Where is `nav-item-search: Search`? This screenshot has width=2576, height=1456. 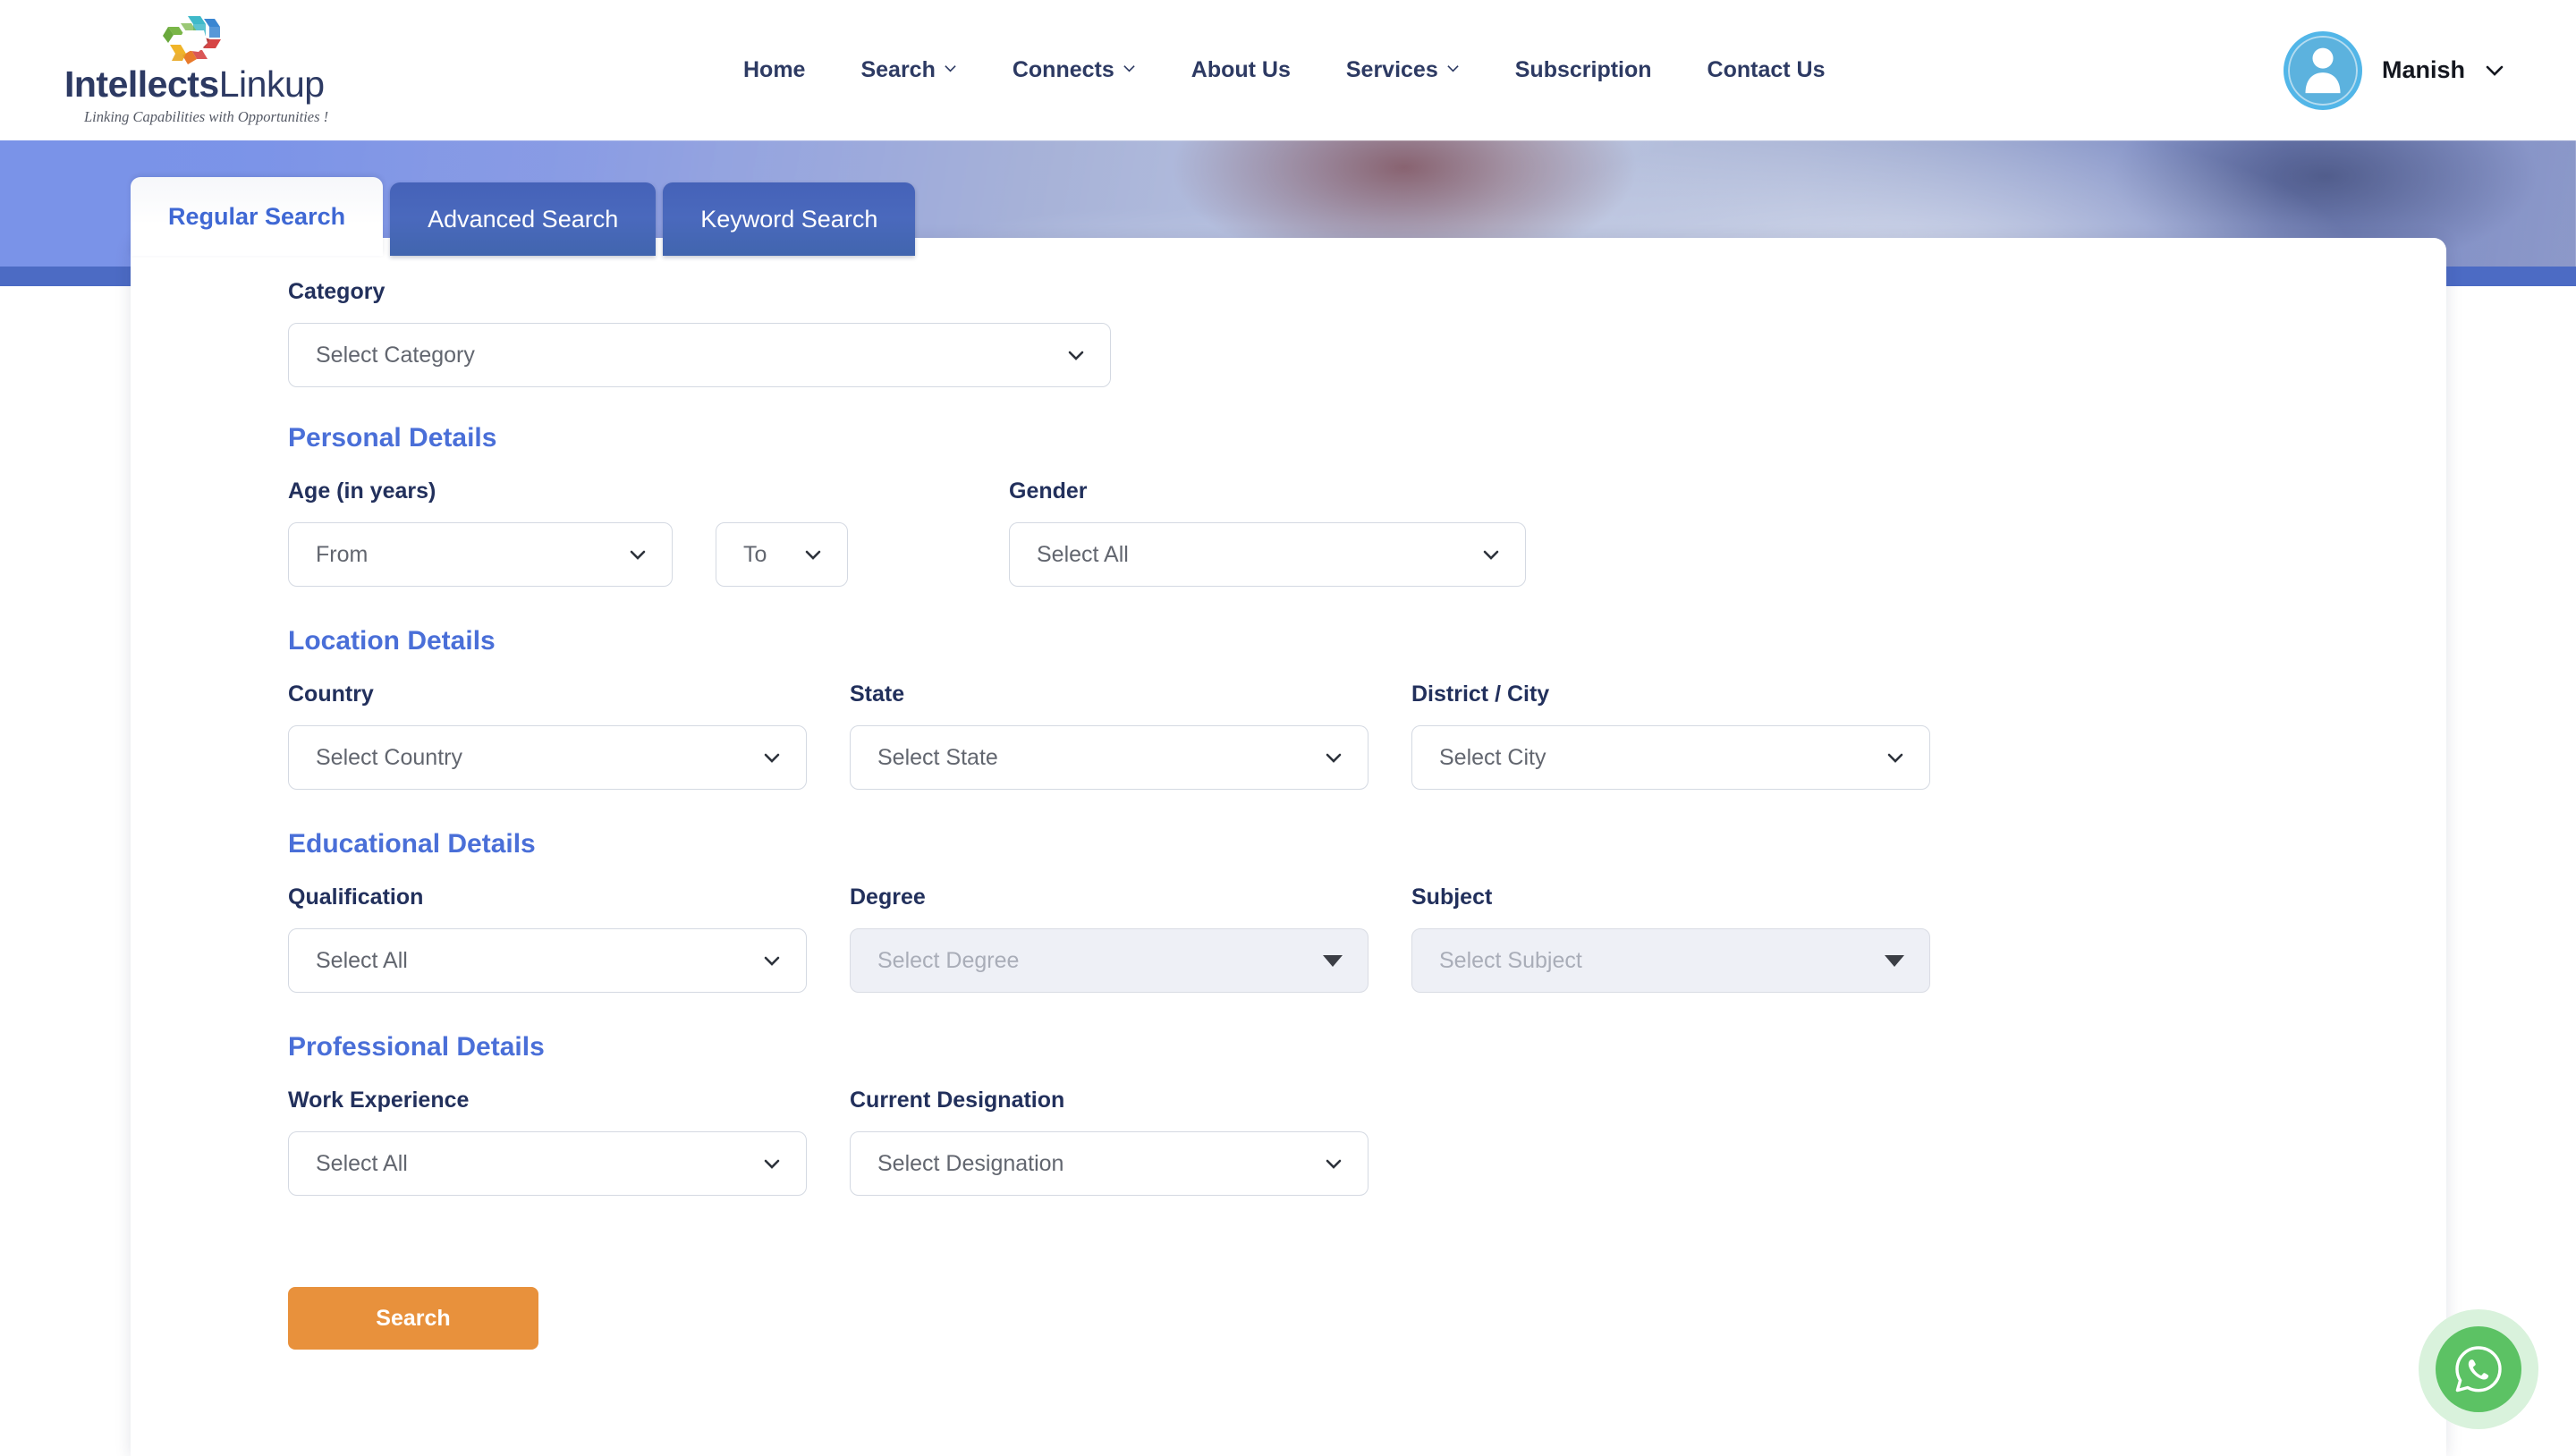 nav-item-search: Search is located at coordinates (908, 70).